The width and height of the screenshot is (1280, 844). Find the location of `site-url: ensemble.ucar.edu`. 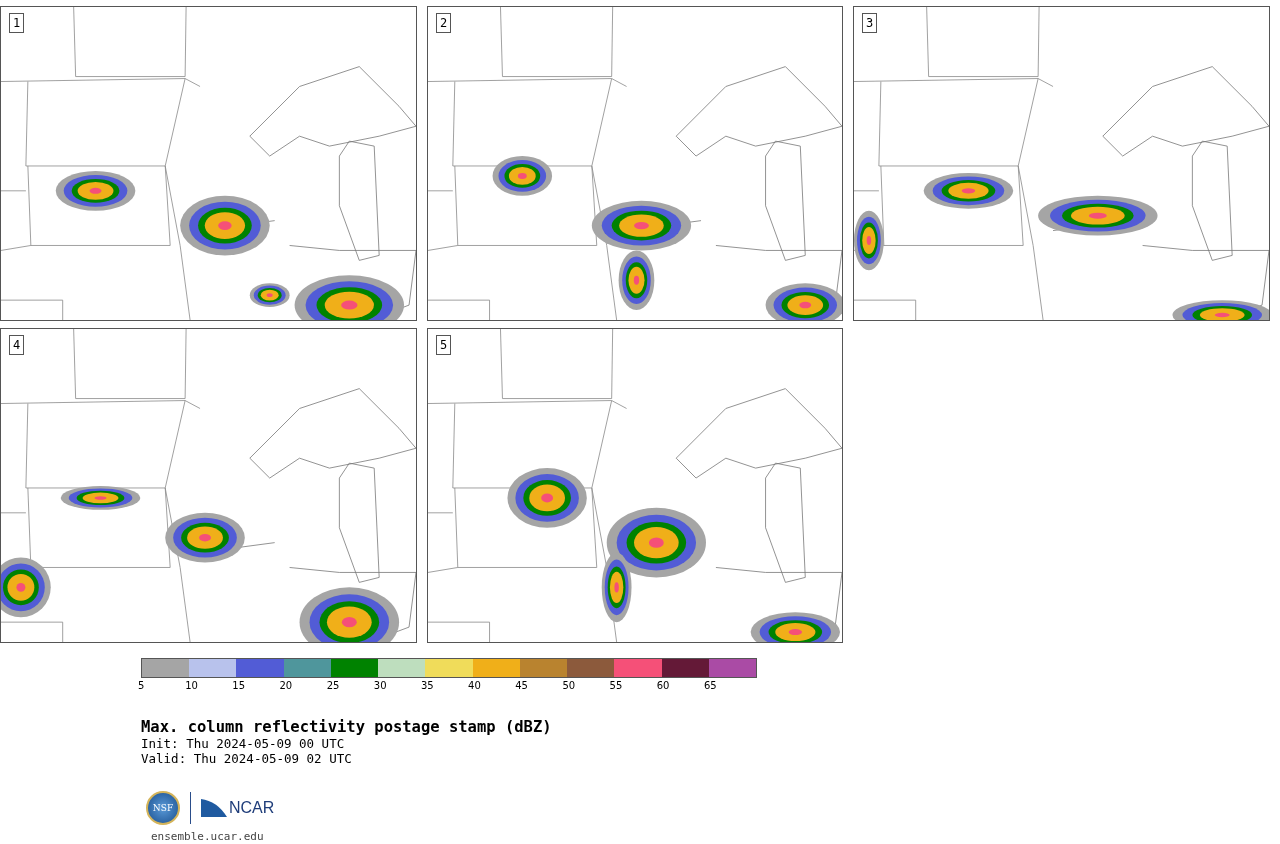

site-url: ensemble.ucar.edu is located at coordinates (208, 836).